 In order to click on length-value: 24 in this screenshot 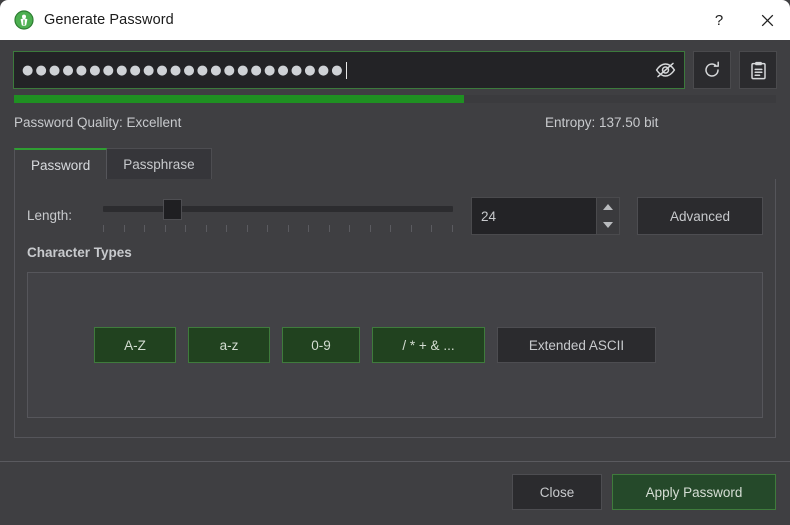, I will do `click(534, 216)`.